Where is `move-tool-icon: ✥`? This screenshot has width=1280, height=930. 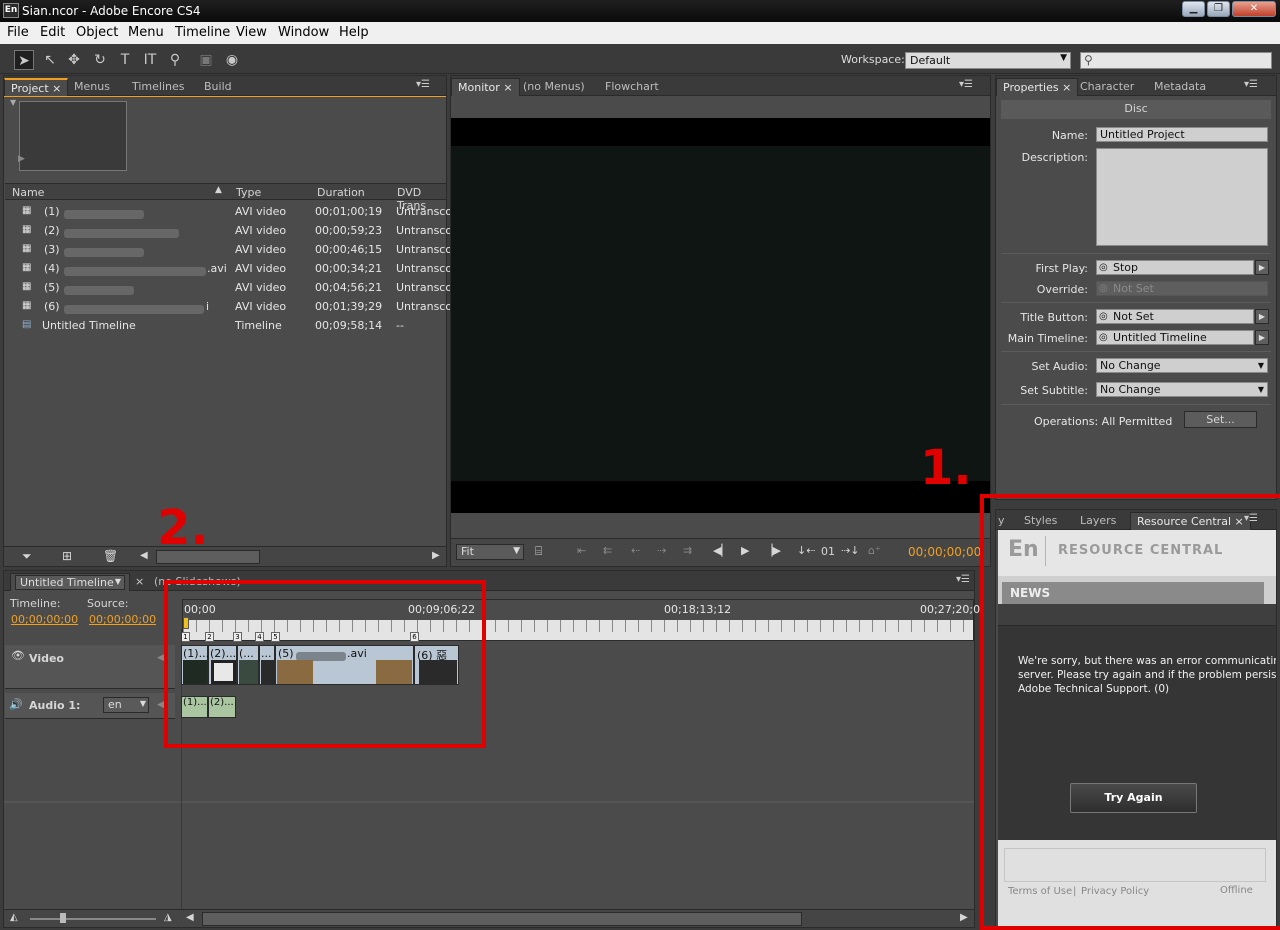
move-tool-icon: ✥ is located at coordinates (74, 60).